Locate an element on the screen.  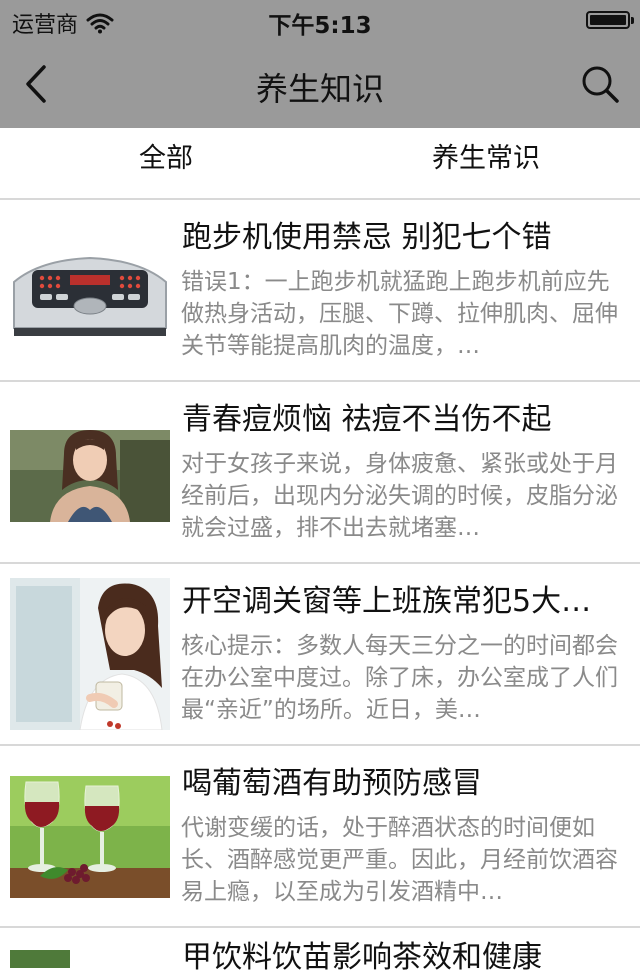
tab-all: 全部 is located at coordinates (166, 163).